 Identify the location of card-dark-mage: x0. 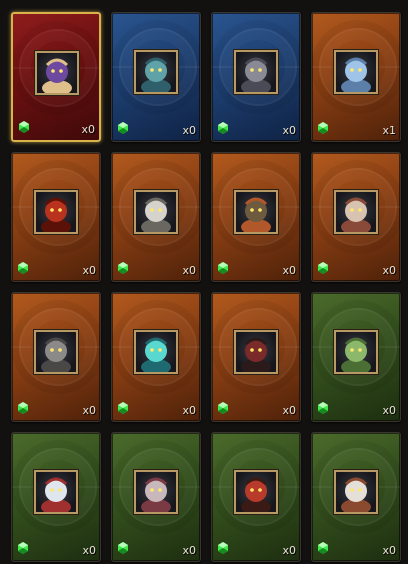
(56, 77).